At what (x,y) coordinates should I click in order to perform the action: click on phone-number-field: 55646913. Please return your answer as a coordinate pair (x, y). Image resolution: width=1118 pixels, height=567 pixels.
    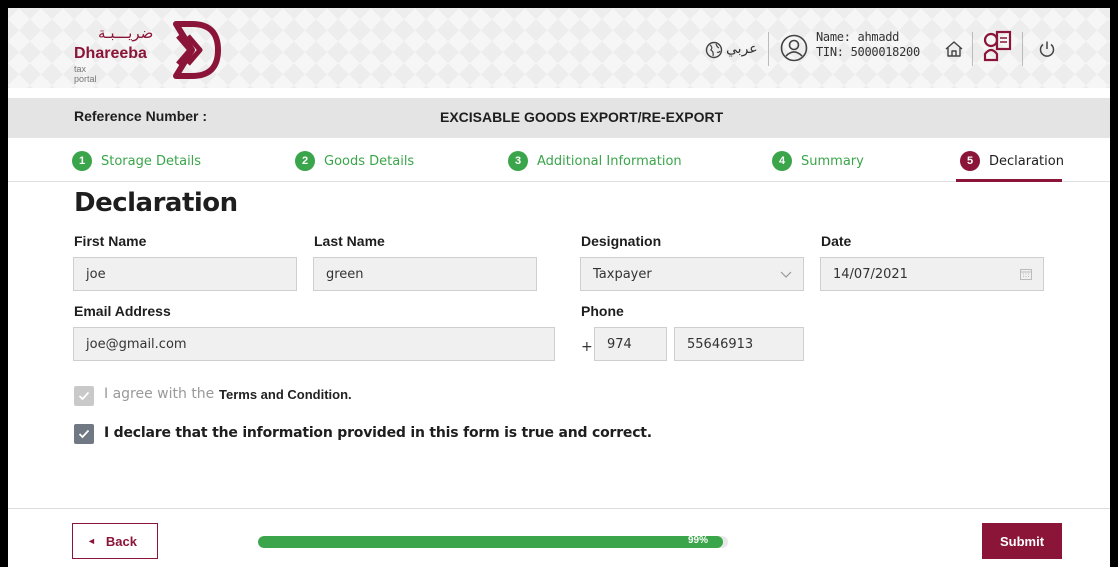
    Looking at the image, I should click on (739, 344).